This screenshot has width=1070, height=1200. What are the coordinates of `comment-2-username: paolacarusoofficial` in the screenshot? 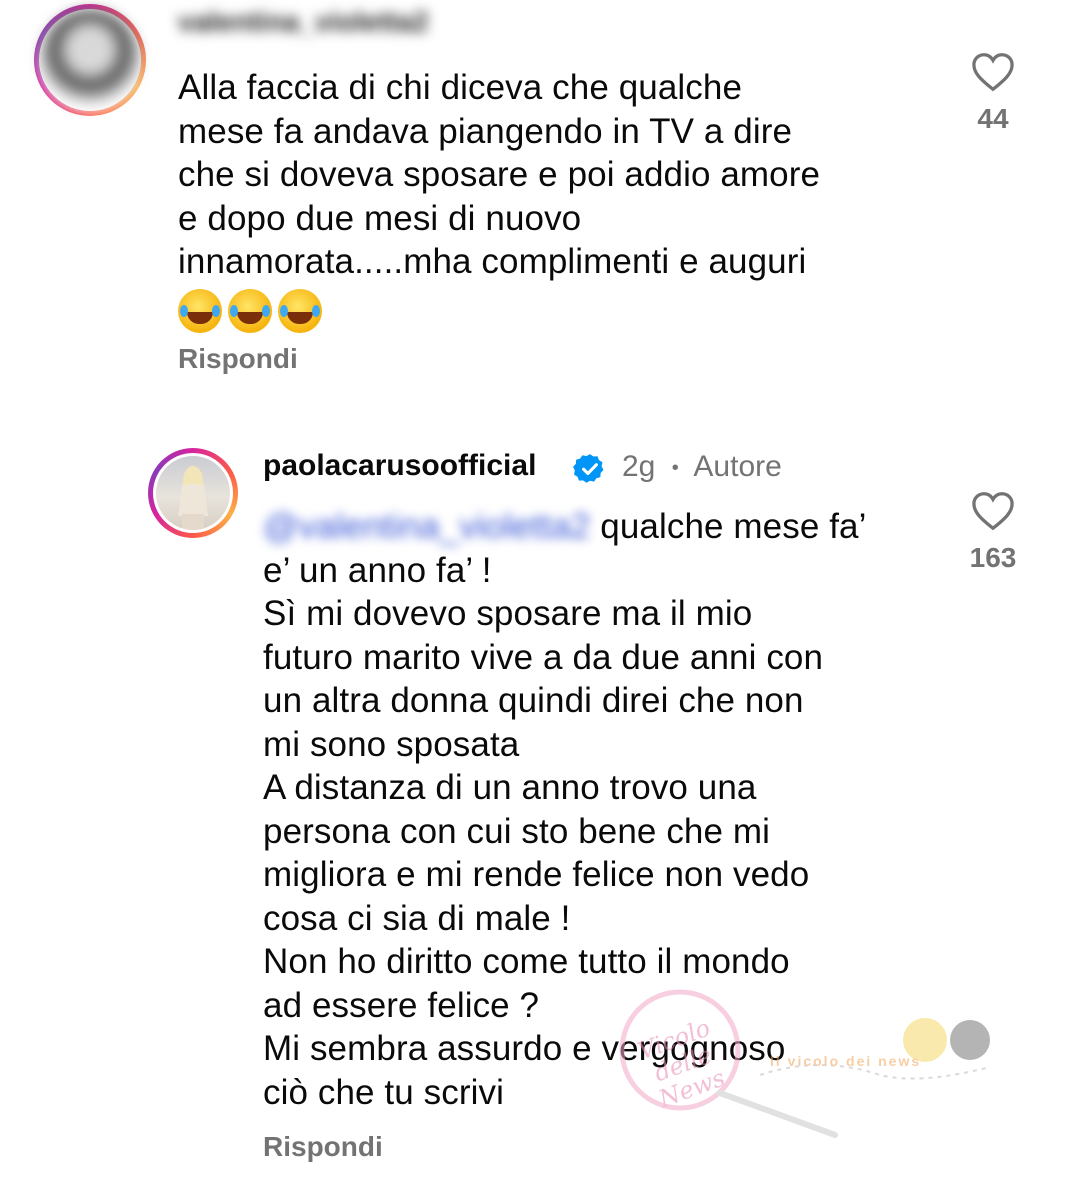 It's located at (399, 466).